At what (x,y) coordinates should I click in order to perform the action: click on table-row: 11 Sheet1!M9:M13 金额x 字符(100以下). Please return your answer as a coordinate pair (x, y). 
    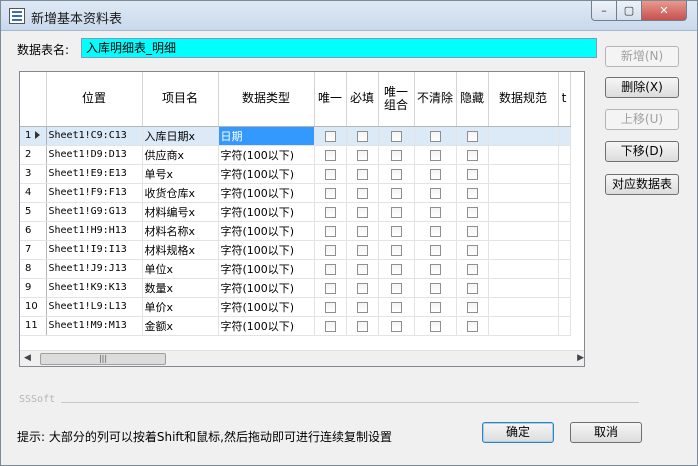
    Looking at the image, I should click on (295, 326).